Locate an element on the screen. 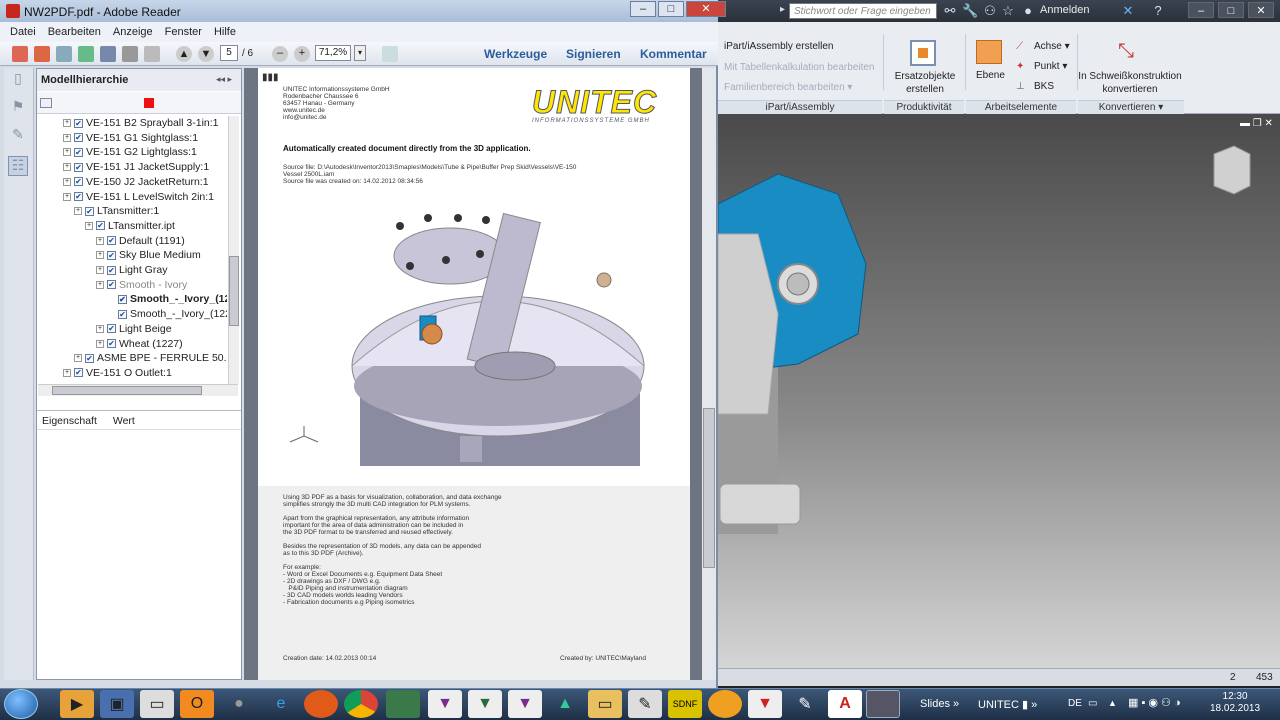 The image size is (1280, 720). tree-item: + ✔ VE-150 J2 JacketReturn:1 is located at coordinates (136, 182).